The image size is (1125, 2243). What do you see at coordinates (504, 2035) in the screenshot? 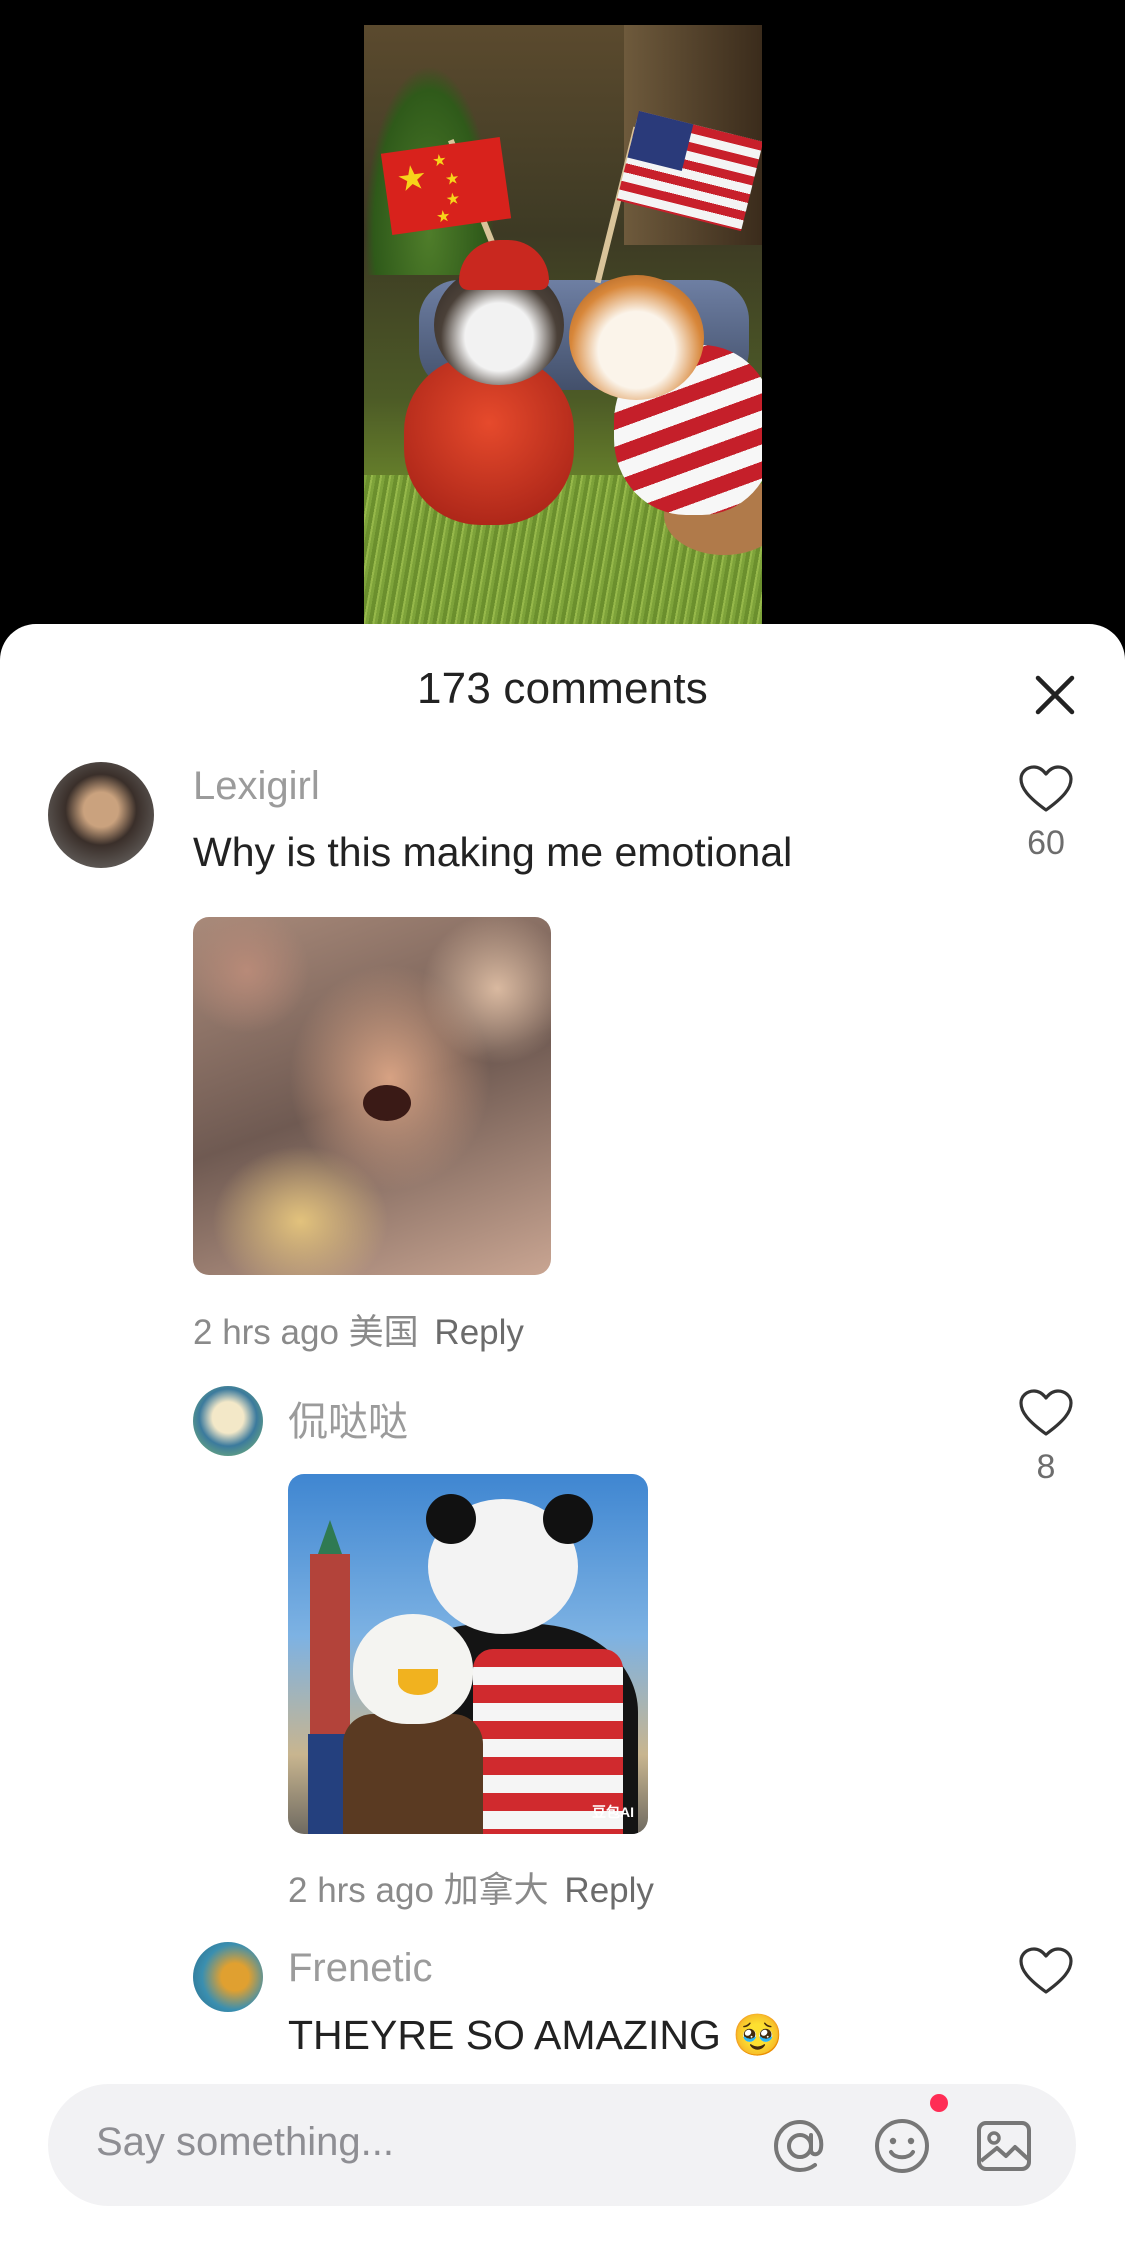
I see `comment-text-body: THEYRE SO AMAZING` at bounding box center [504, 2035].